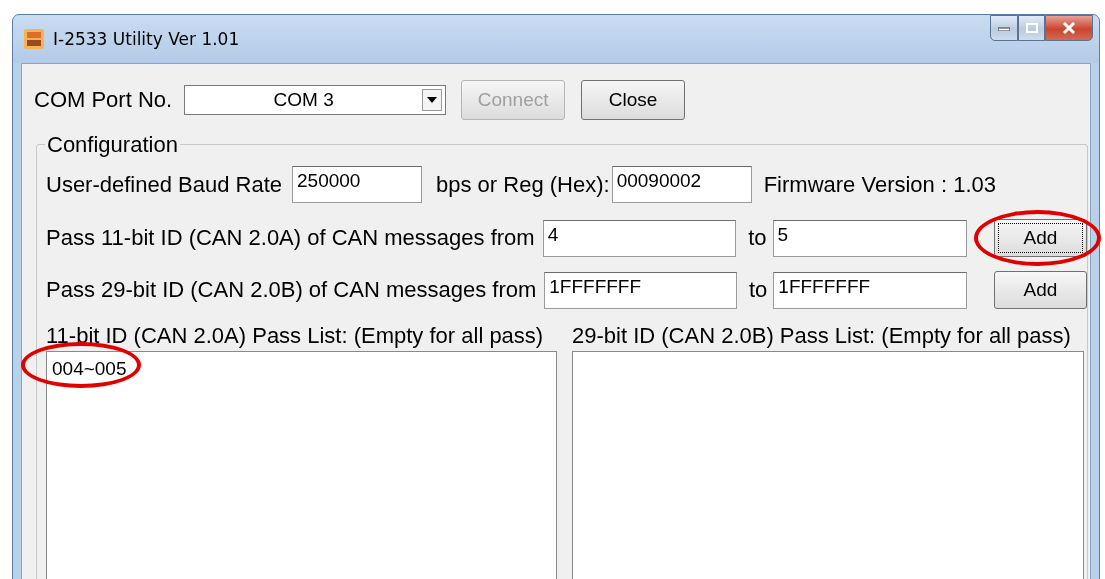 The height and width of the screenshot is (579, 1105). What do you see at coordinates (640, 290) in the screenshot?
I see `from-id-field: 1FFFFFFF` at bounding box center [640, 290].